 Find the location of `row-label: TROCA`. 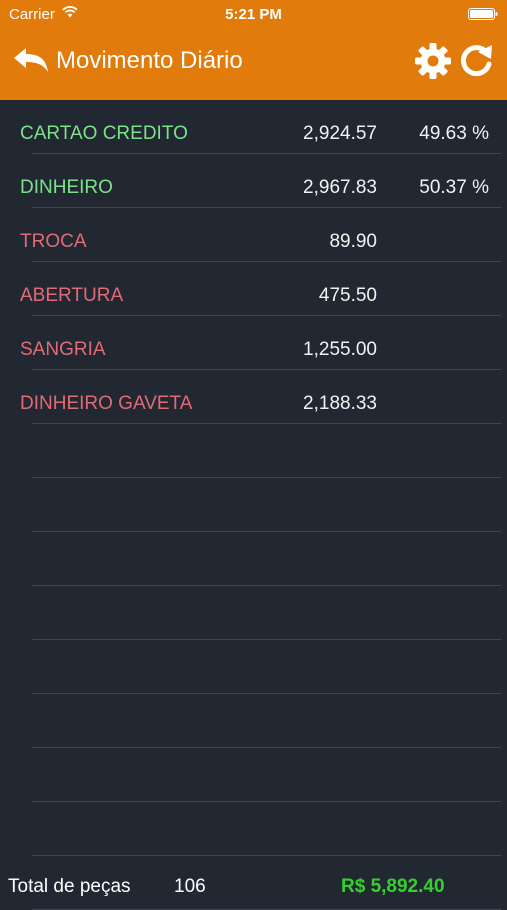

row-label: TROCA is located at coordinates (53, 241).